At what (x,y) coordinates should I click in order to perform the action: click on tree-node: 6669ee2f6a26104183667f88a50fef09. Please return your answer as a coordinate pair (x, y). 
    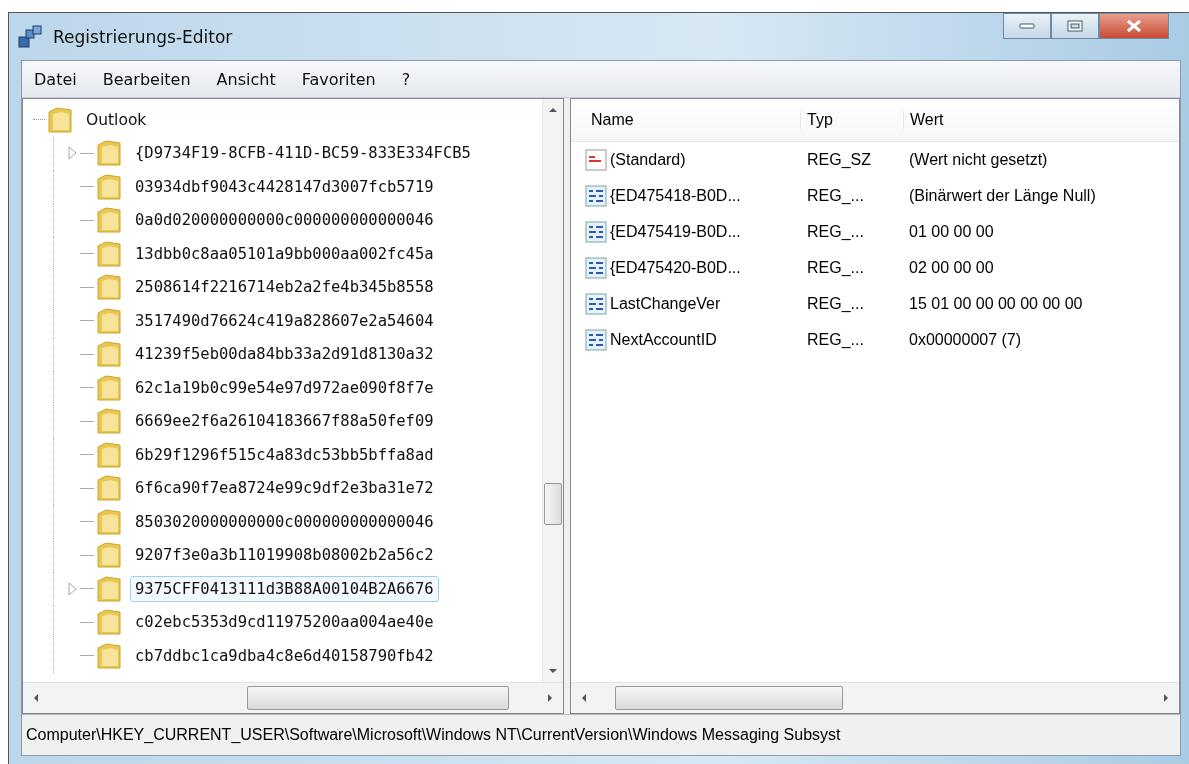
    Looking at the image, I should click on (284, 421).